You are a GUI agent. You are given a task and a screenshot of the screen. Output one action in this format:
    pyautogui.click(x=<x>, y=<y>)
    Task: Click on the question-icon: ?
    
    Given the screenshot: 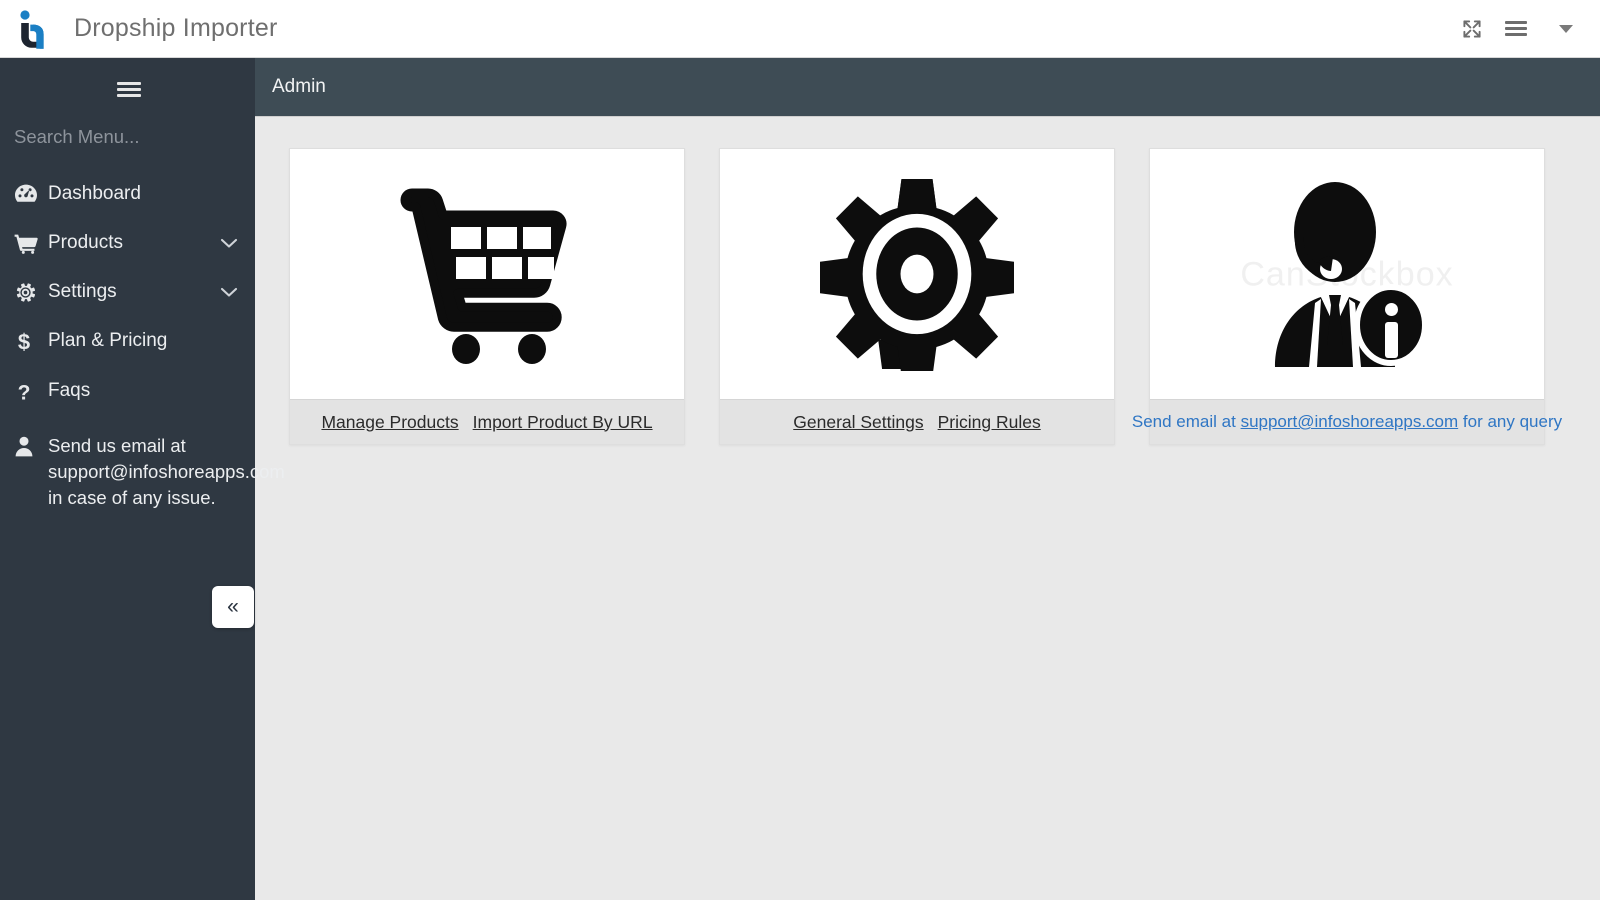 What is the action you would take?
    pyautogui.click(x=31, y=392)
    